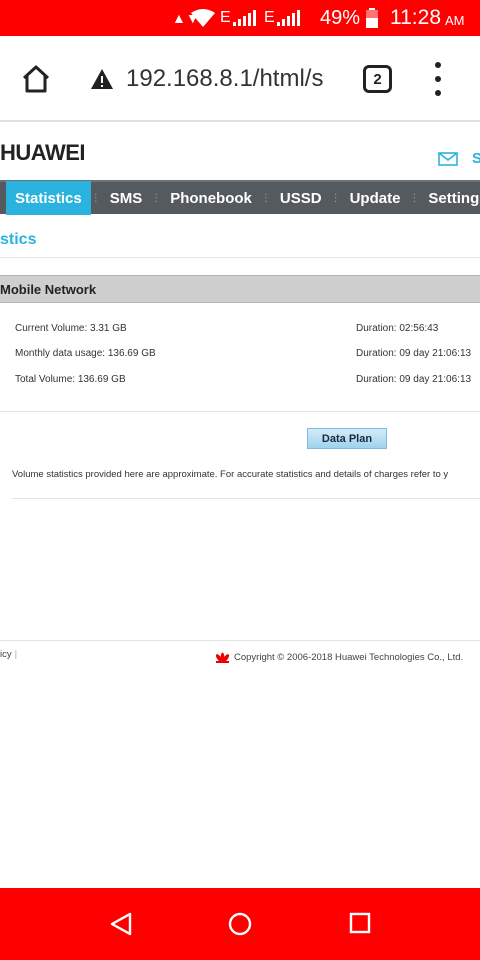 The width and height of the screenshot is (480, 960). What do you see at coordinates (449, 198) in the screenshot?
I see `nav-item-settings: Settings` at bounding box center [449, 198].